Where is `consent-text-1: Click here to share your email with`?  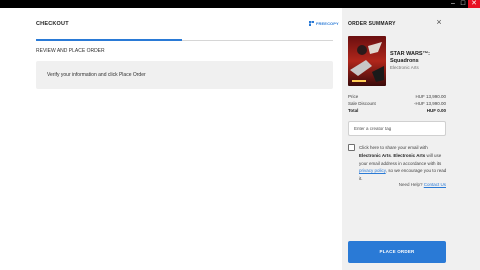 consent-text-1: Click here to share your email with is located at coordinates (393, 147).